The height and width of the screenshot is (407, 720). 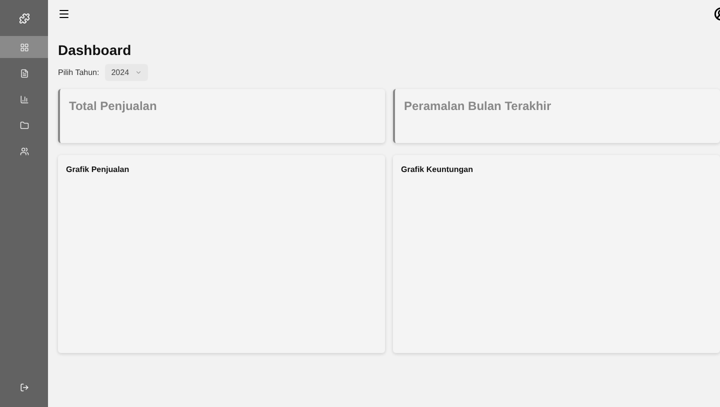 What do you see at coordinates (24, 99) in the screenshot?
I see `chart-icon` at bounding box center [24, 99].